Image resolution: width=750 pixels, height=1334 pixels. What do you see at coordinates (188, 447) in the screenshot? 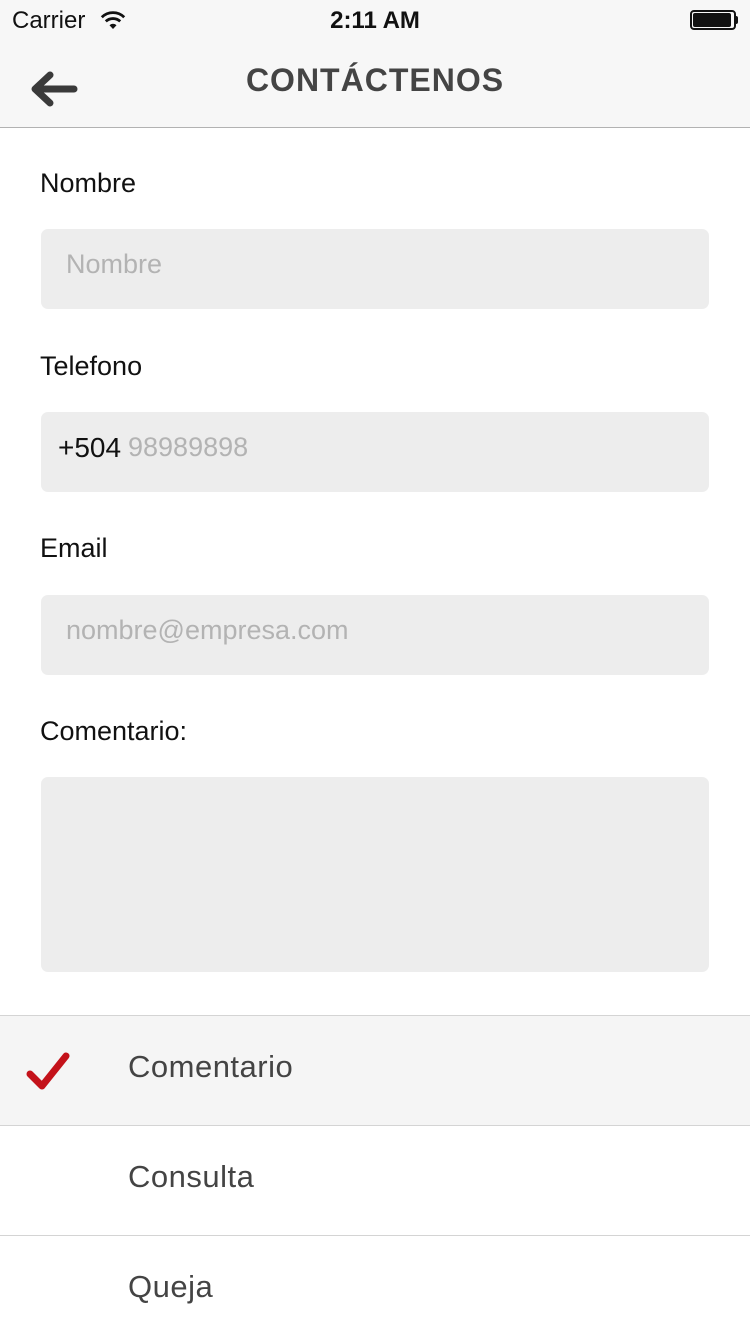
I see `phone-placeholder: 98989898` at bounding box center [188, 447].